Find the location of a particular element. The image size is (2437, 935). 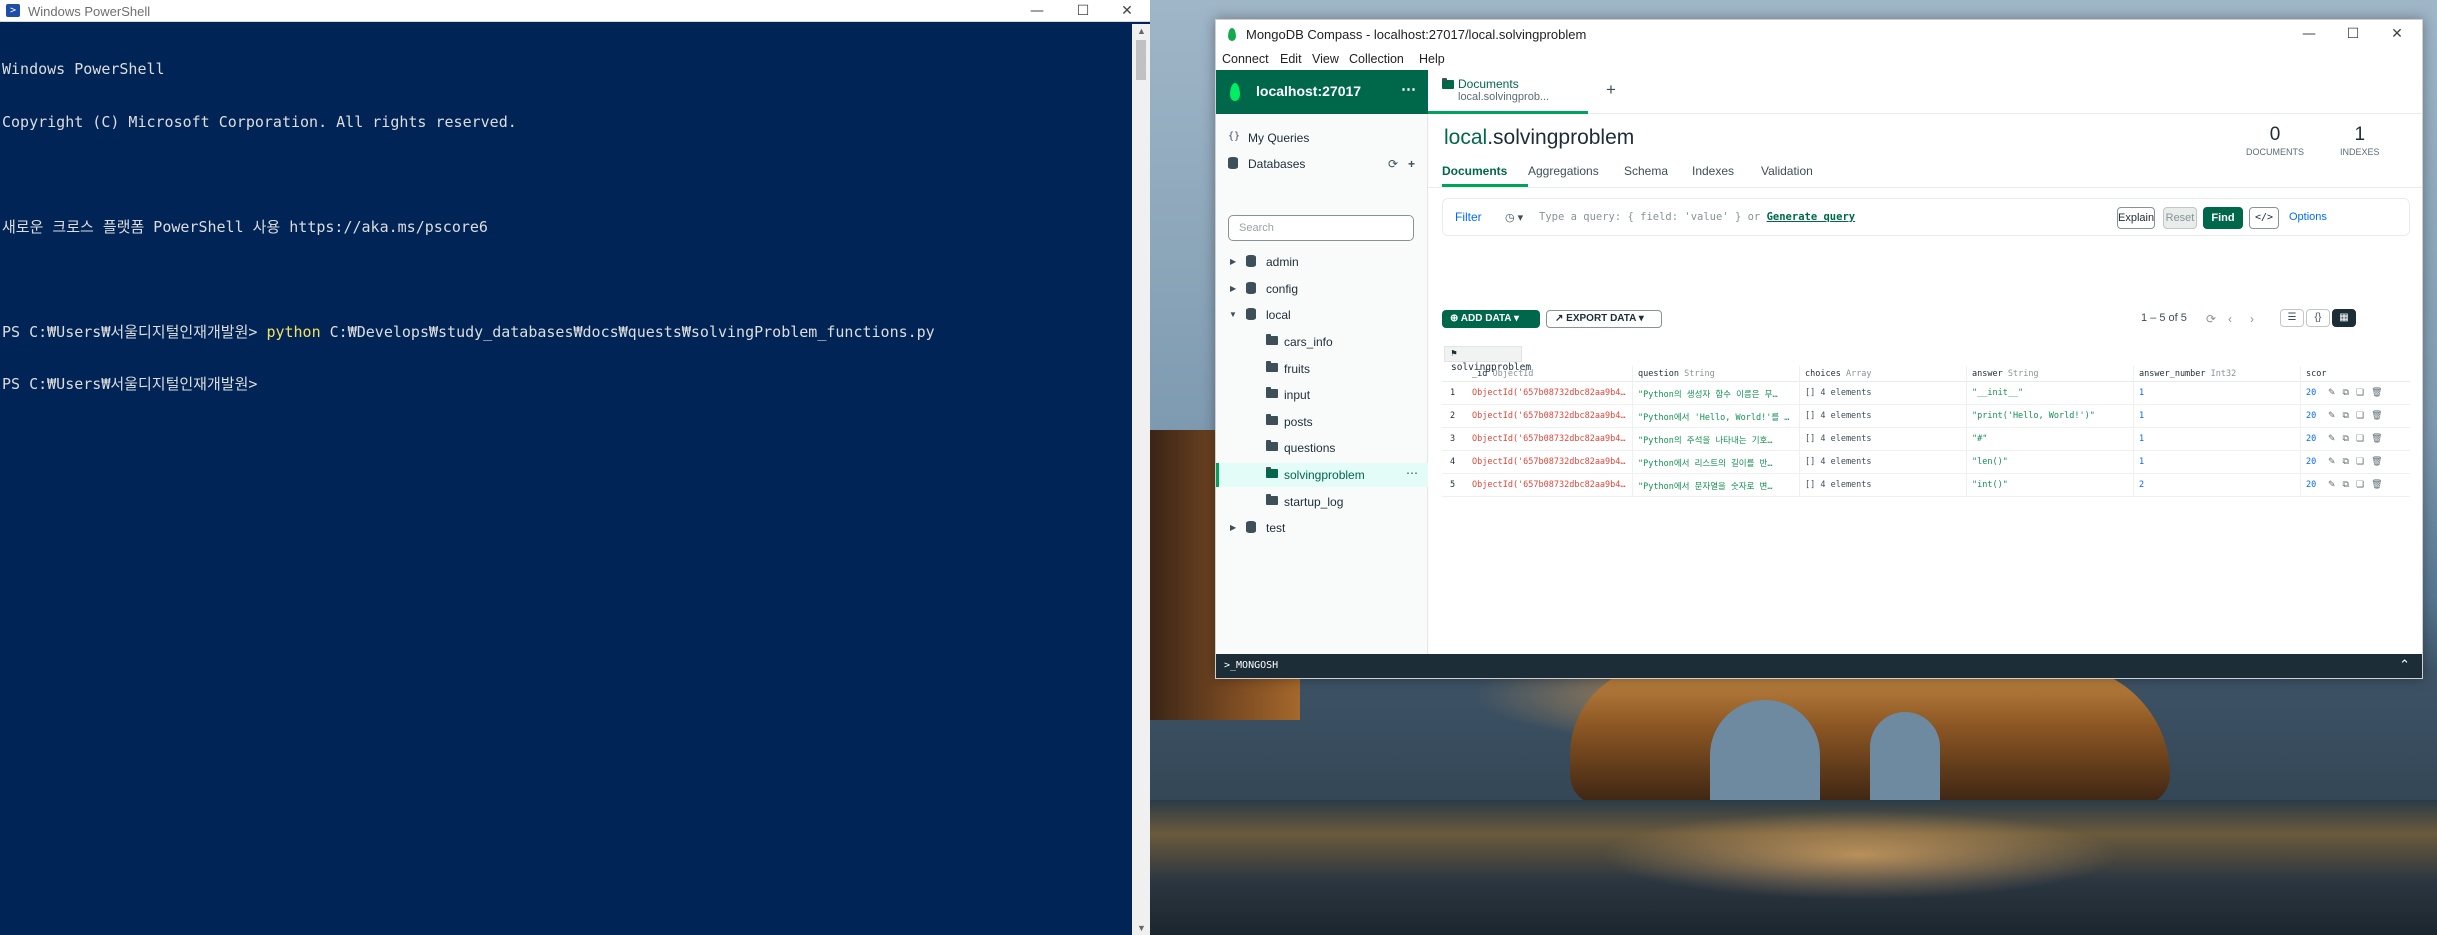

sidebar-item-db-local: ▼ local is located at coordinates (1322, 315).